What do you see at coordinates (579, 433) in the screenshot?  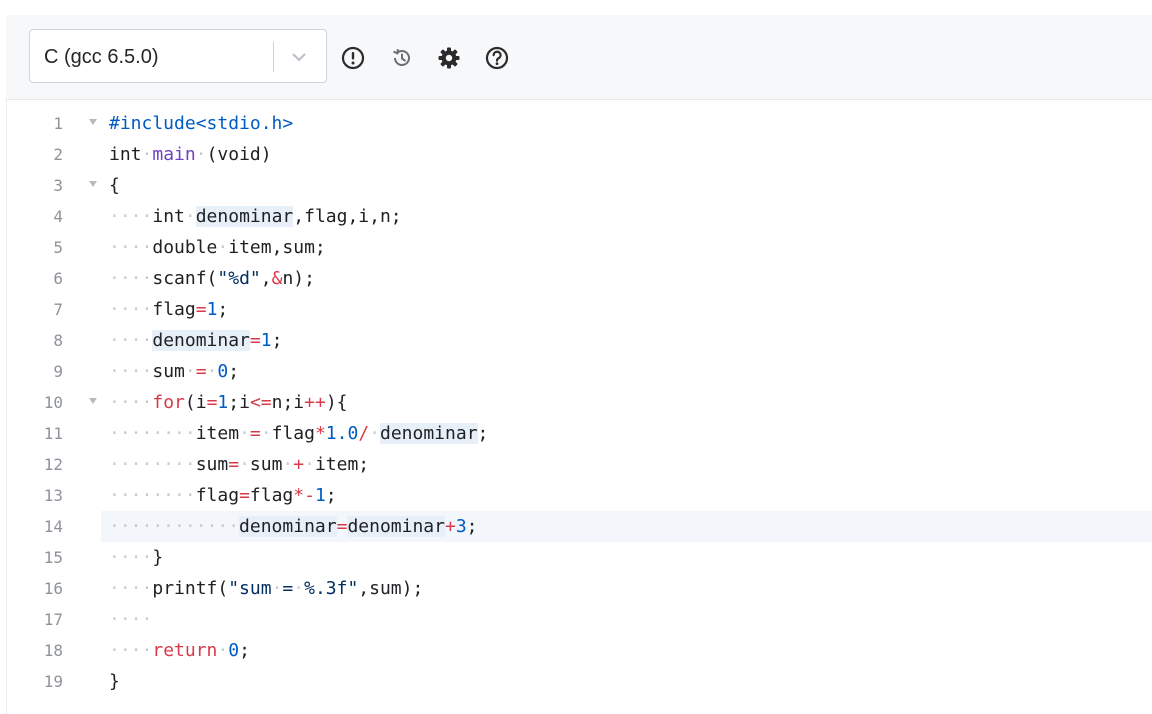 I see `code-line: 11 ········item·=·flag*1.0/·denominar;` at bounding box center [579, 433].